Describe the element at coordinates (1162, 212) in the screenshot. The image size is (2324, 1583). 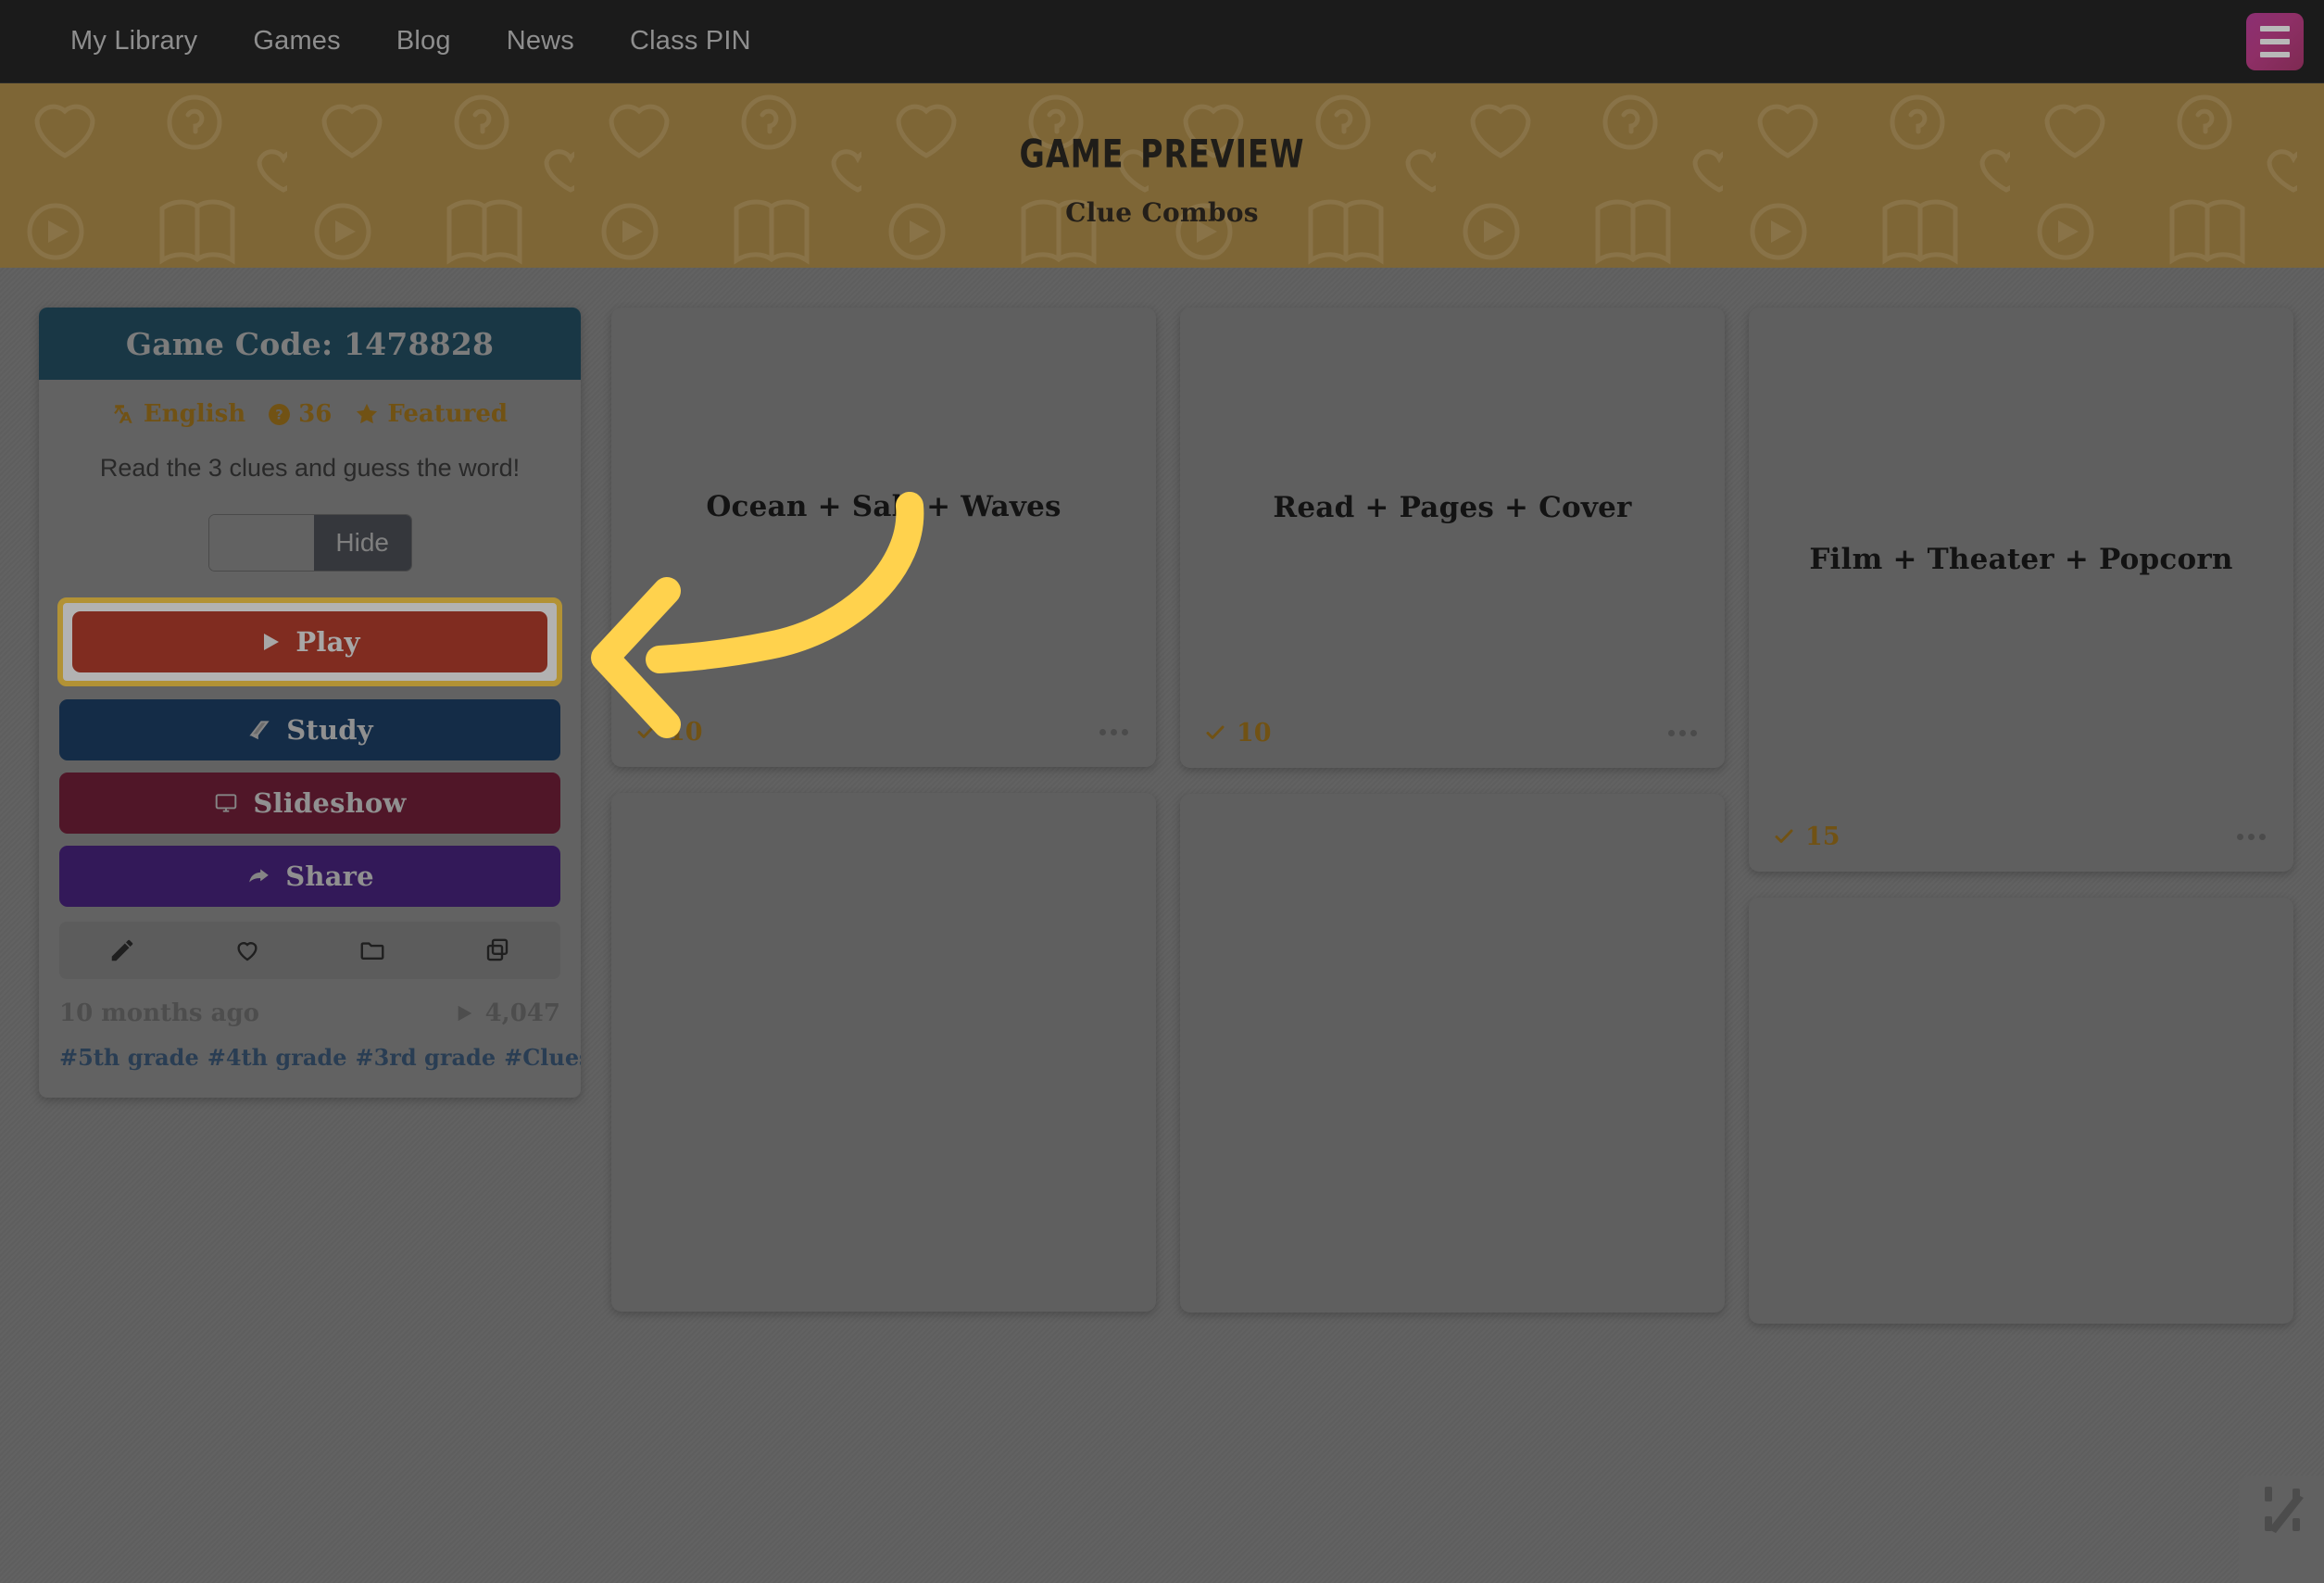
I see `page-subtitle: Clue Combos` at that location.